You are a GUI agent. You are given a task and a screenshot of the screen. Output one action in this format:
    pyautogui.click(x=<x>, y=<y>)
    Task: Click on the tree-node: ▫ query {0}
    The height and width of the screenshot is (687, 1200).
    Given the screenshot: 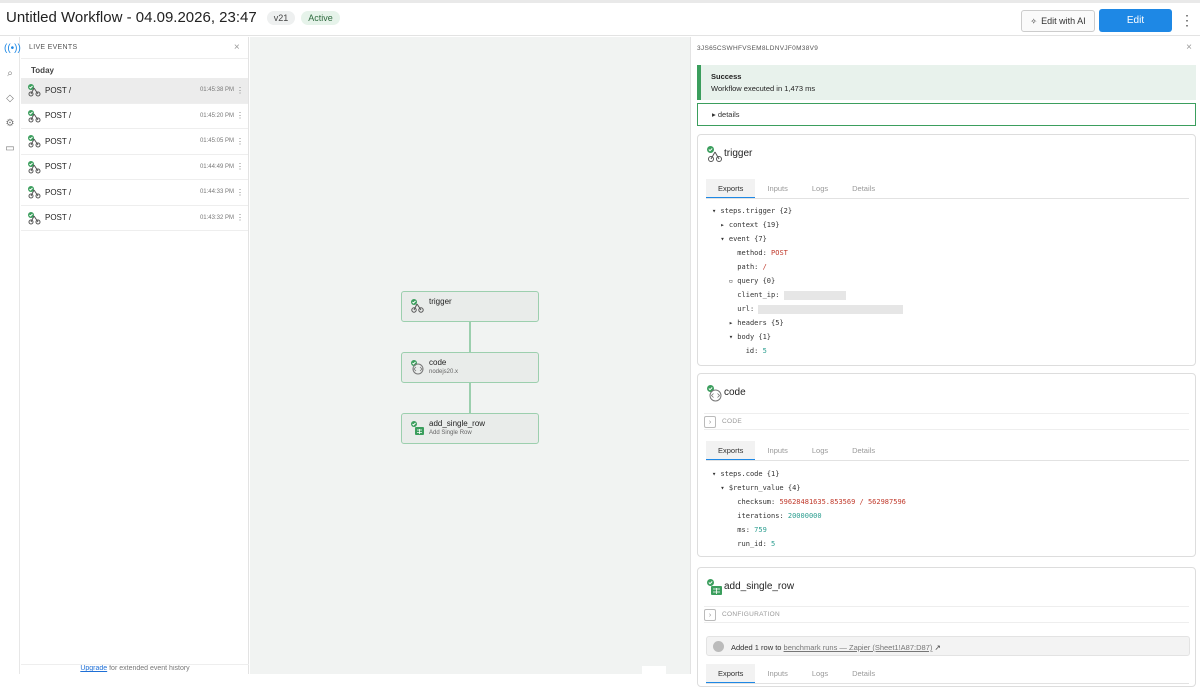 What is the action you would take?
    pyautogui.click(x=807, y=281)
    